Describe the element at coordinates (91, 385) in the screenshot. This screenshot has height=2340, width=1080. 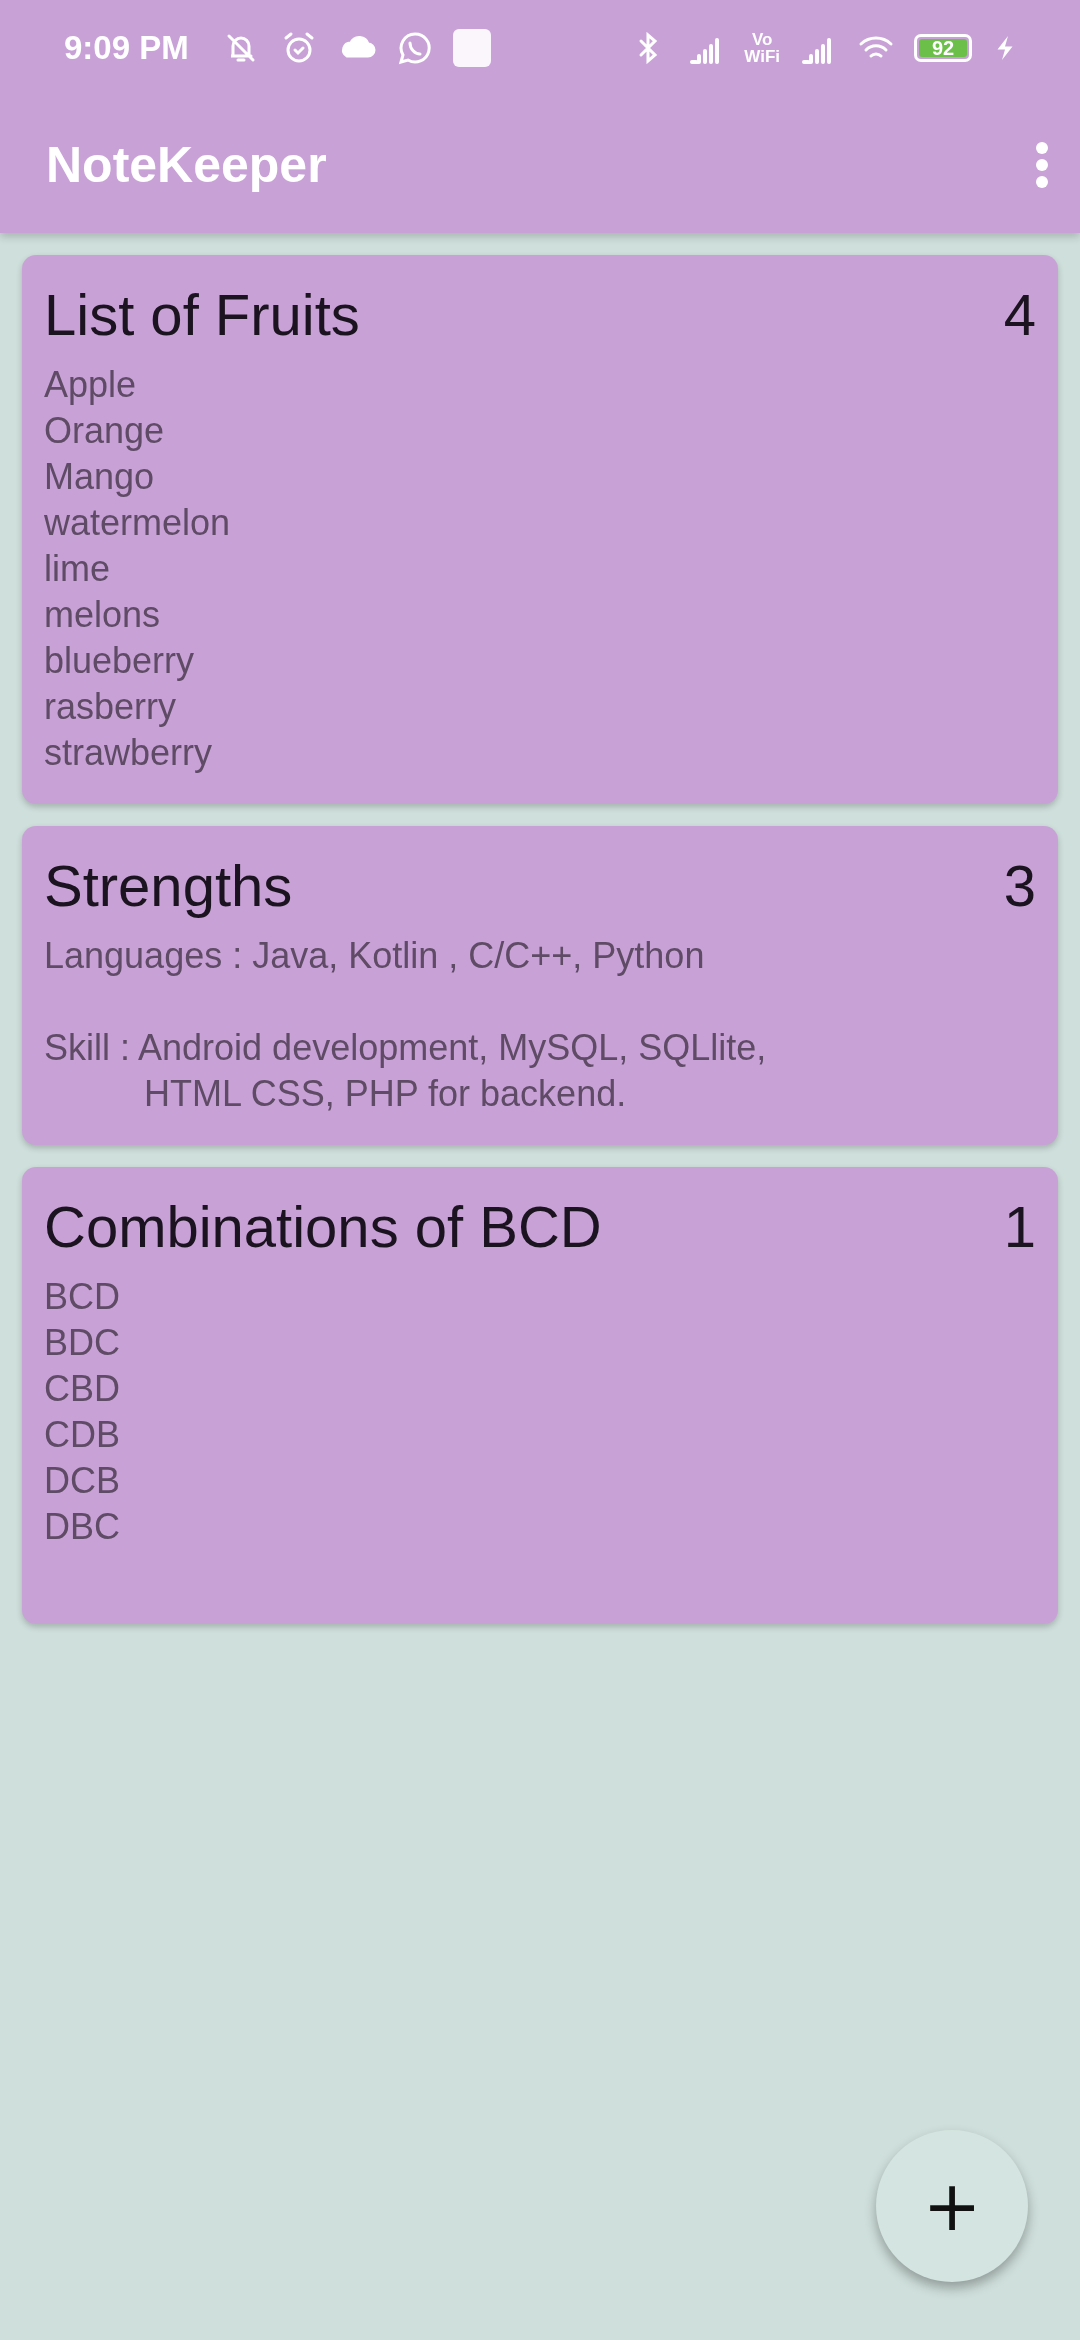
I see `note-line: Apple` at that location.